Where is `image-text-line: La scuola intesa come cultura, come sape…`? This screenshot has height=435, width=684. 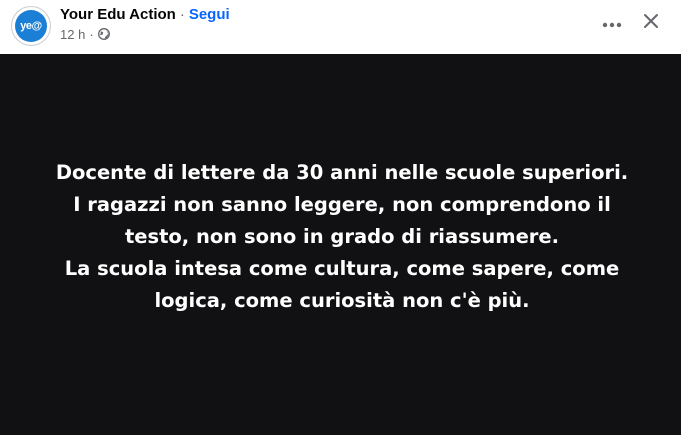
image-text-line: La scuola intesa come cultura, come sape… is located at coordinates (342, 268).